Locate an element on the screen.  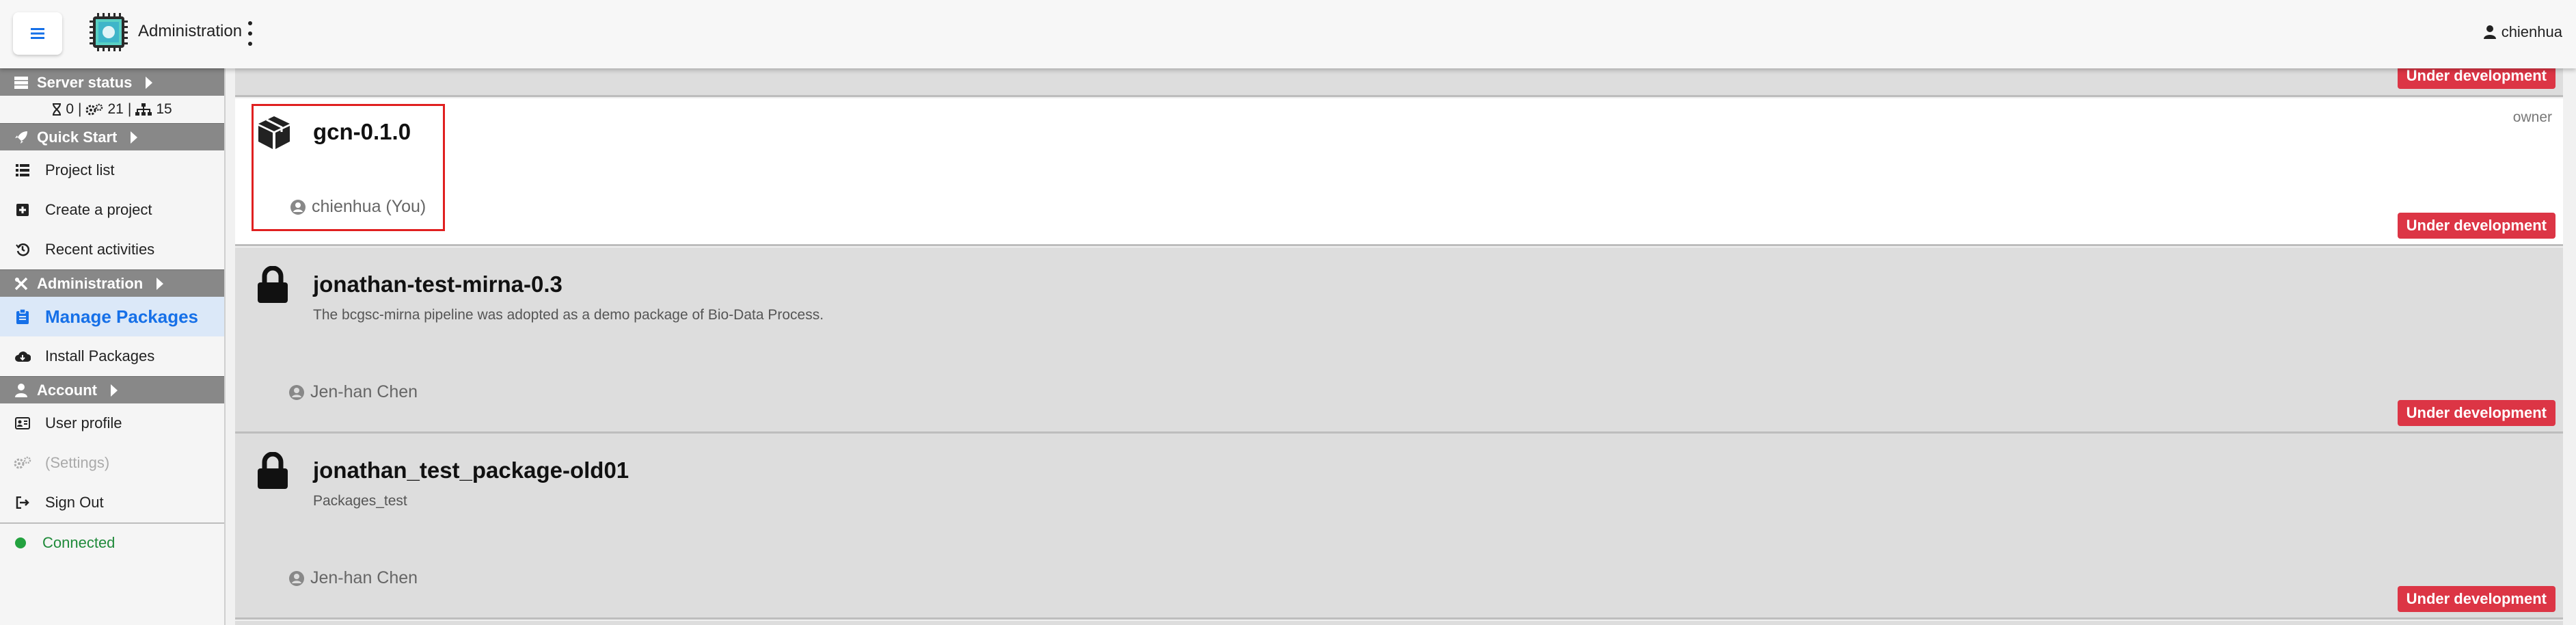
top-bar: Administration chienhua is located at coordinates (1288, 34).